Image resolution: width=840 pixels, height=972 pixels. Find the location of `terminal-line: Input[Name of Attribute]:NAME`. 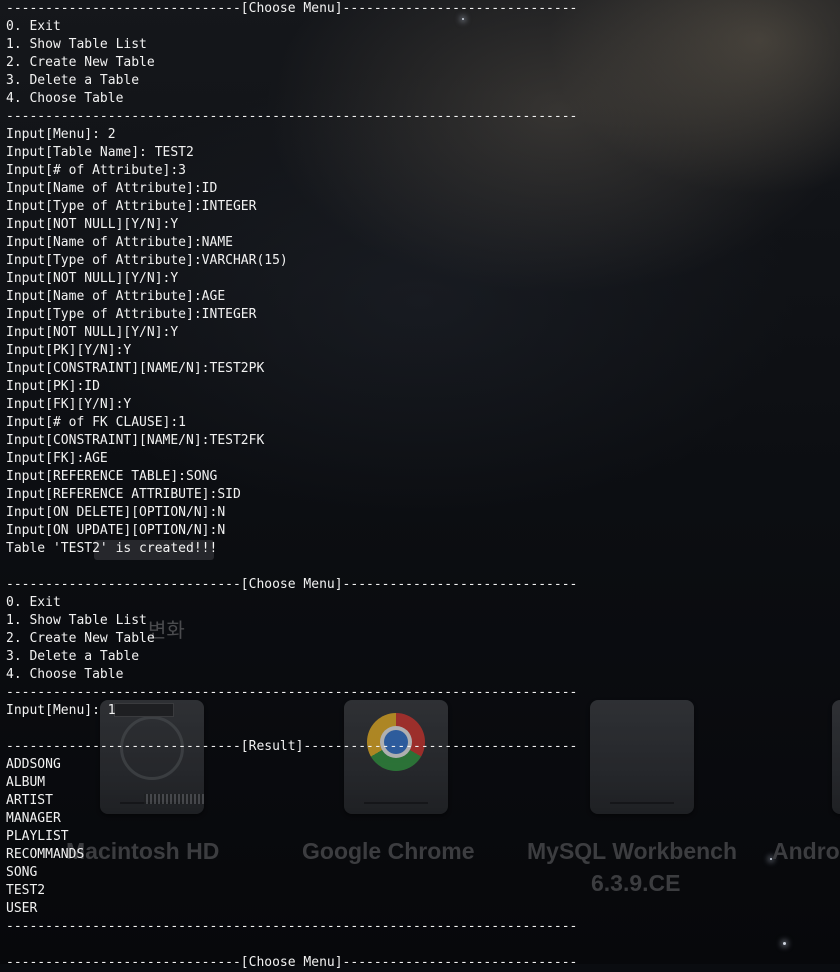

terminal-line: Input[Name of Attribute]:NAME is located at coordinates (119, 242).